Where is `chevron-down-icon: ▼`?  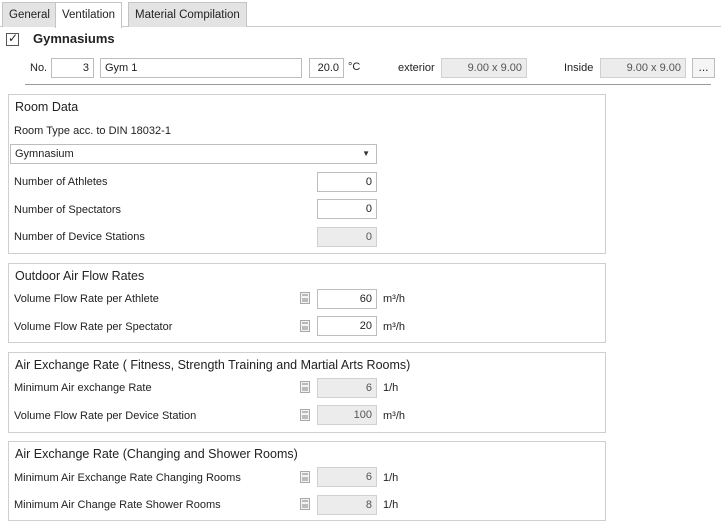 chevron-down-icon: ▼ is located at coordinates (366, 153).